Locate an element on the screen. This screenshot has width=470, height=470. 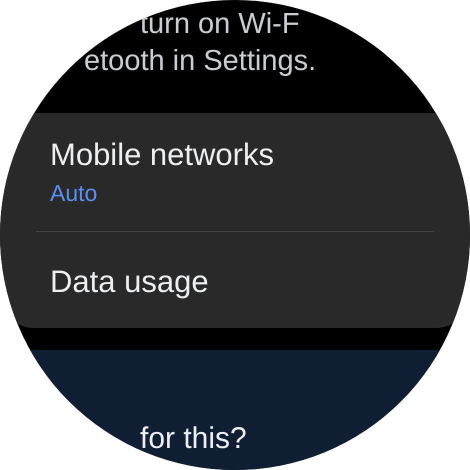
setting-title: Data usage is located at coordinates (235, 282).